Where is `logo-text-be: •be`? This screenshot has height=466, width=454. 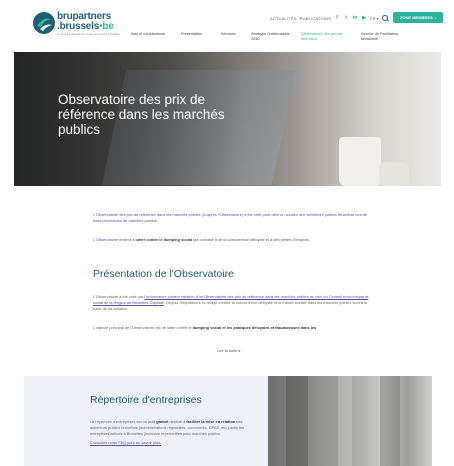 logo-text-be: •be is located at coordinates (106, 26).